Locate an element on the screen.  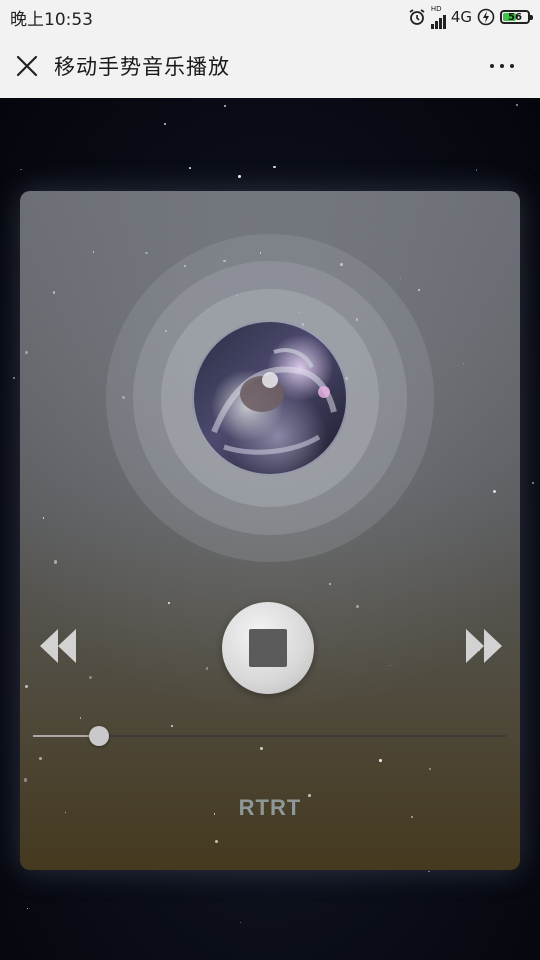
battery-level: 56 is located at coordinates (515, 17).